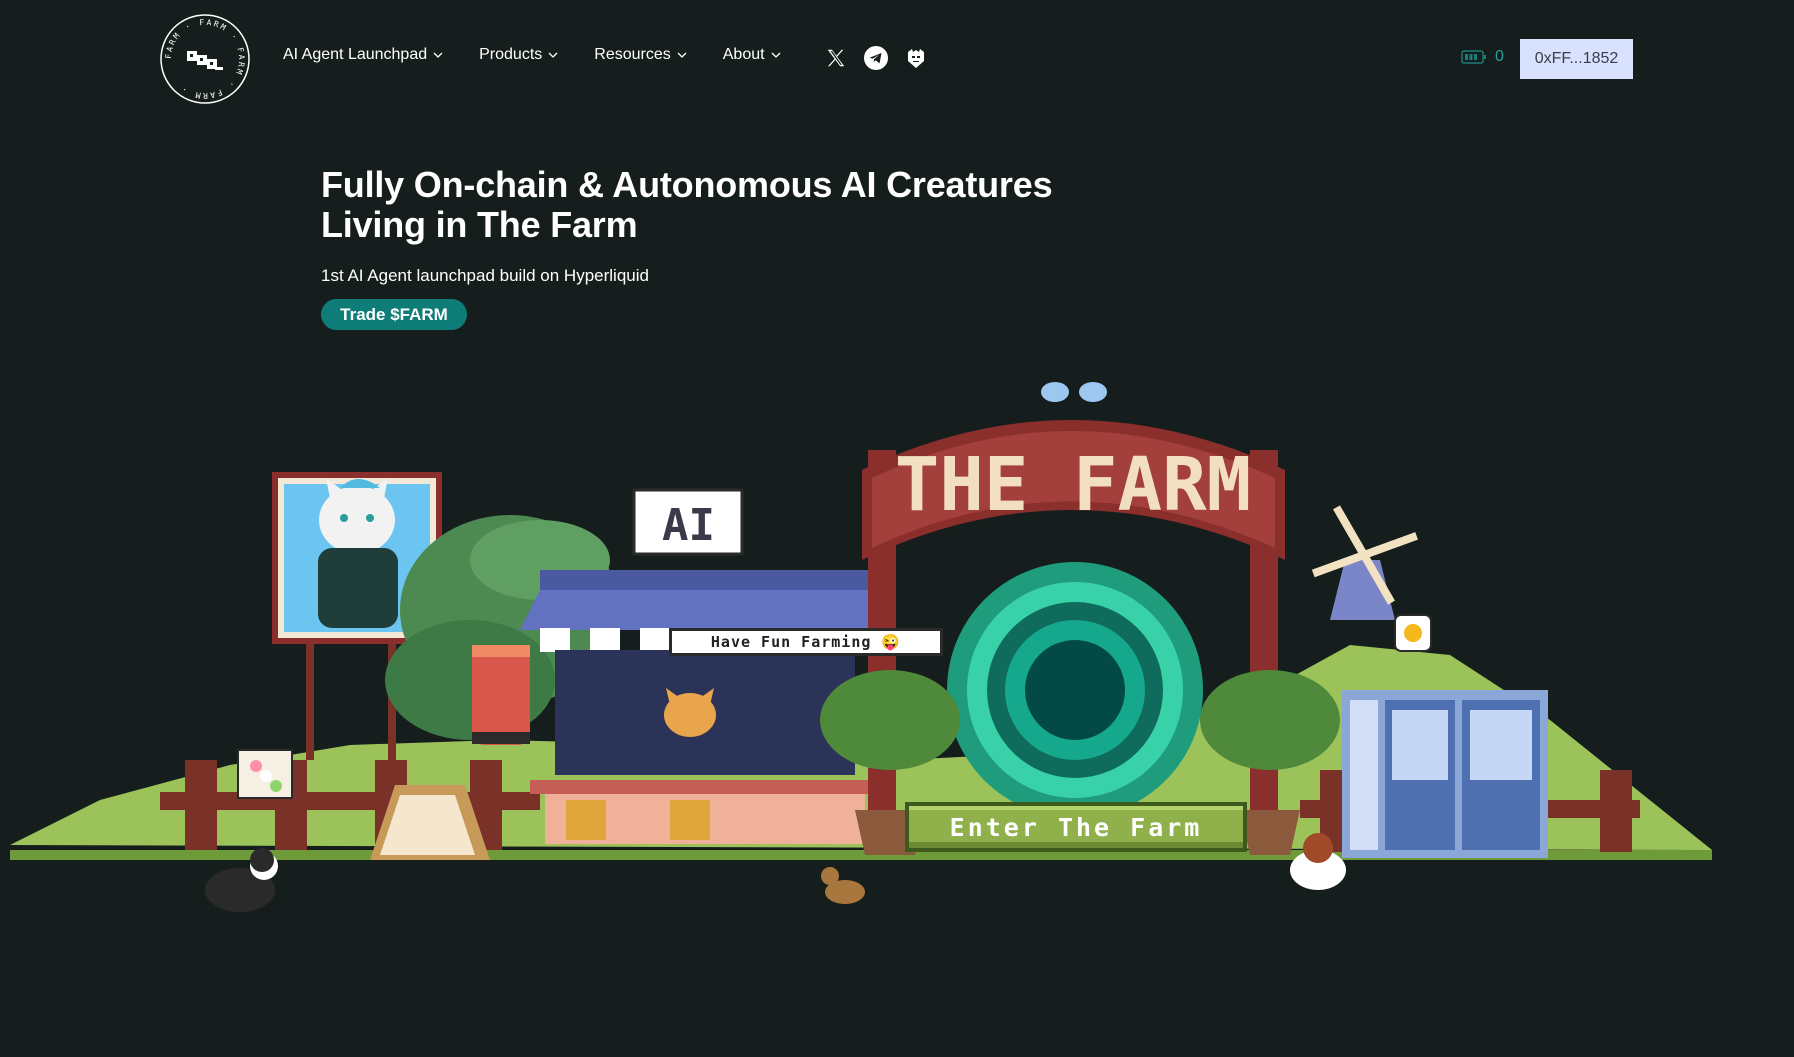 Image resolution: width=1794 pixels, height=1057 pixels. What do you see at coordinates (687, 184) in the screenshot?
I see `hero-title-line1: Fully On-chain & Autonomous AI Creatures` at bounding box center [687, 184].